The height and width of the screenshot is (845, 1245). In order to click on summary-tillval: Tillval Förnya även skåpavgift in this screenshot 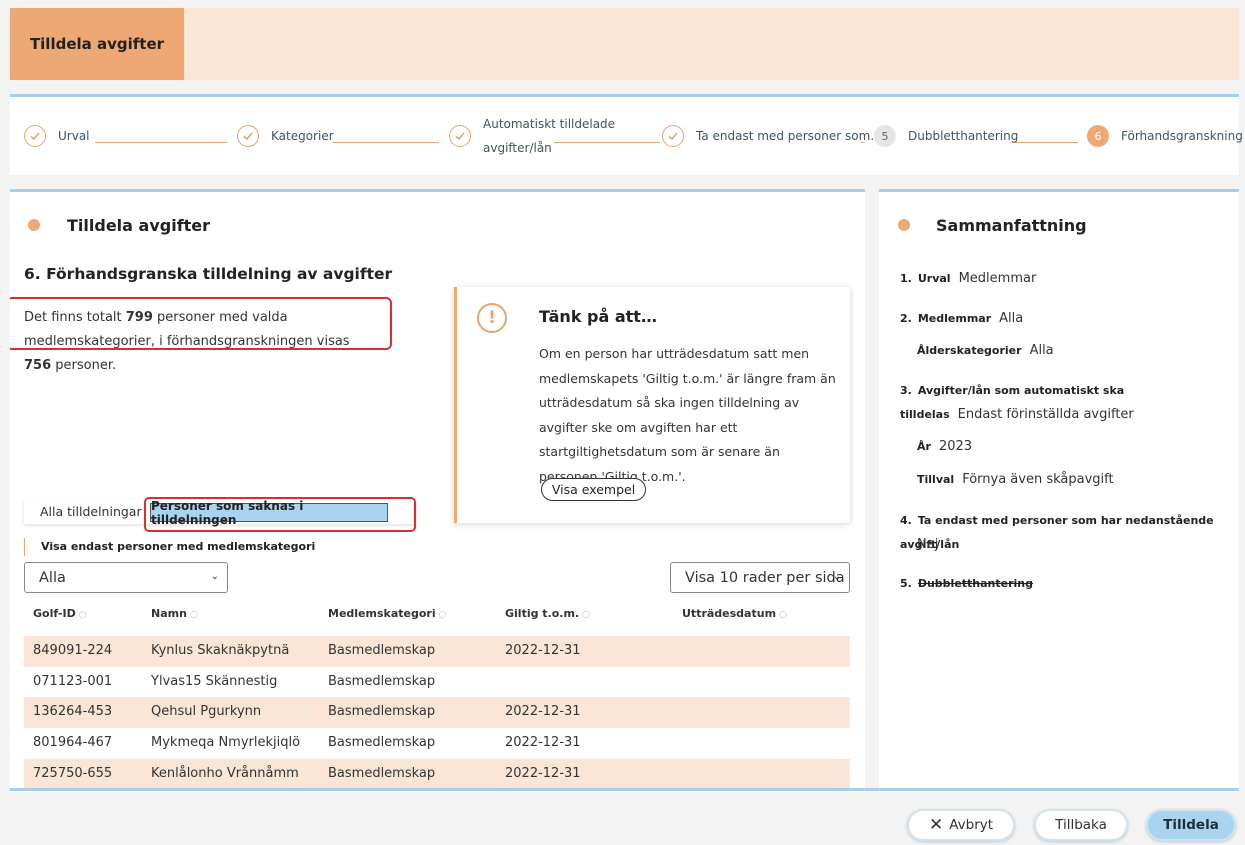, I will do `click(1015, 480)`.